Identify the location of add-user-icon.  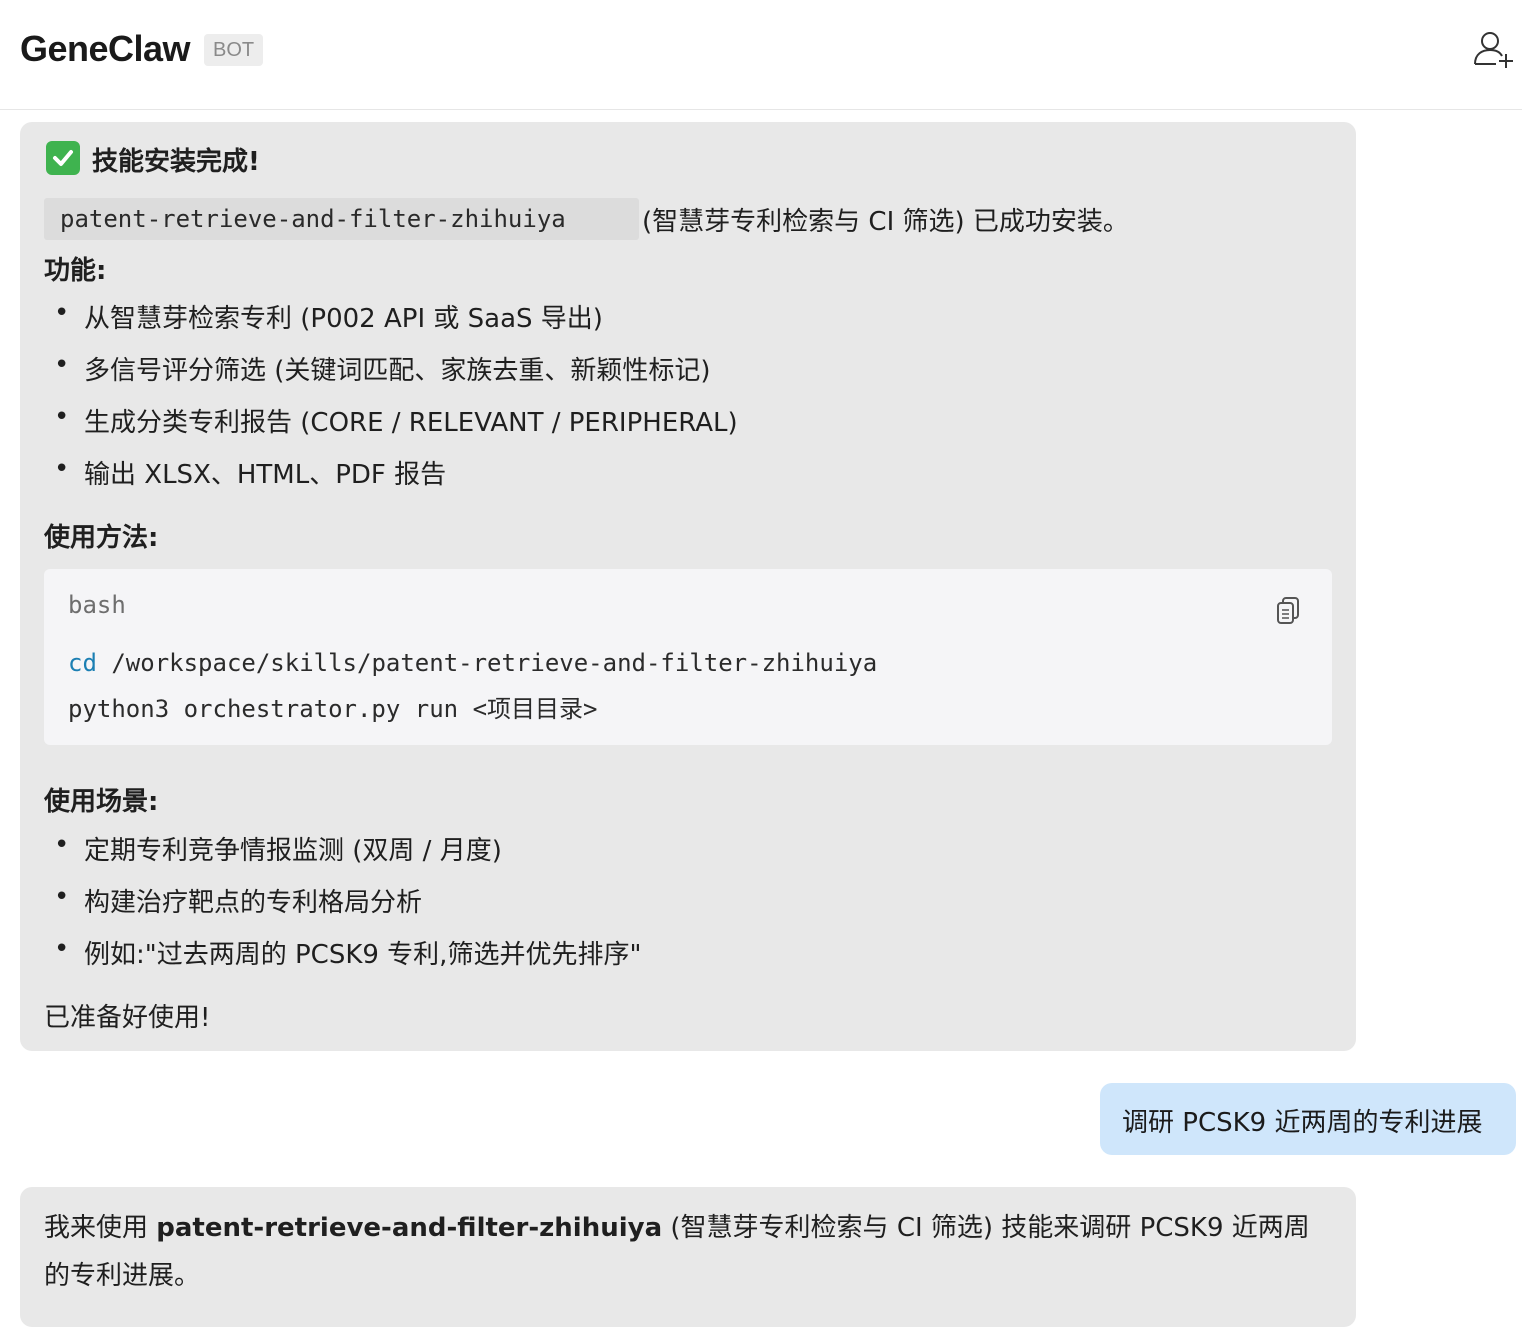
(1494, 50).